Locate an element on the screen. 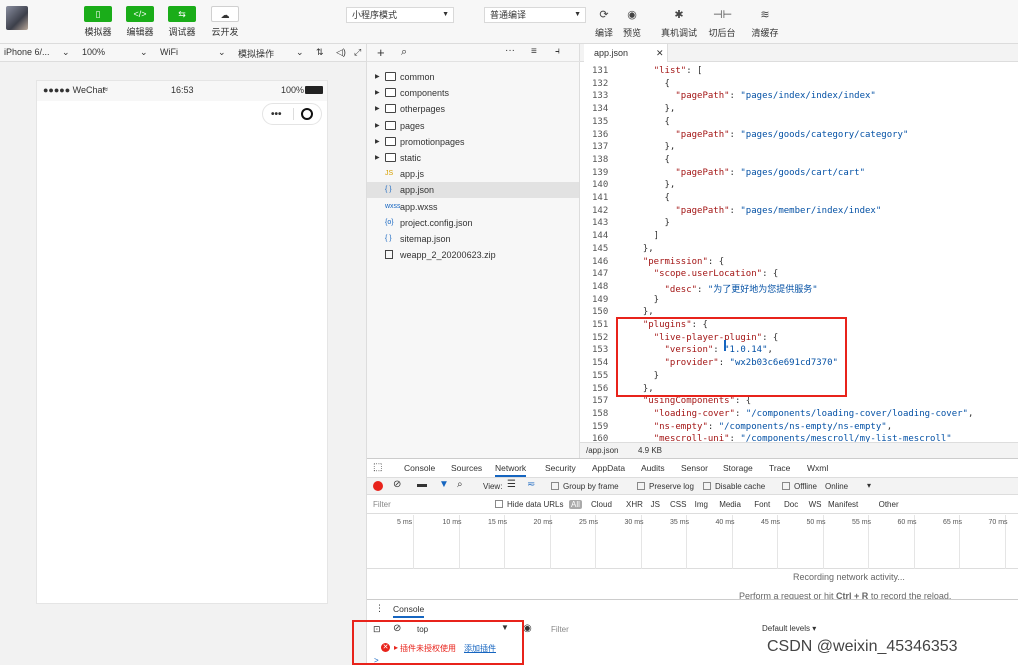 This screenshot has height=665, width=1018. tab-sensor: Sensor is located at coordinates (694, 468).